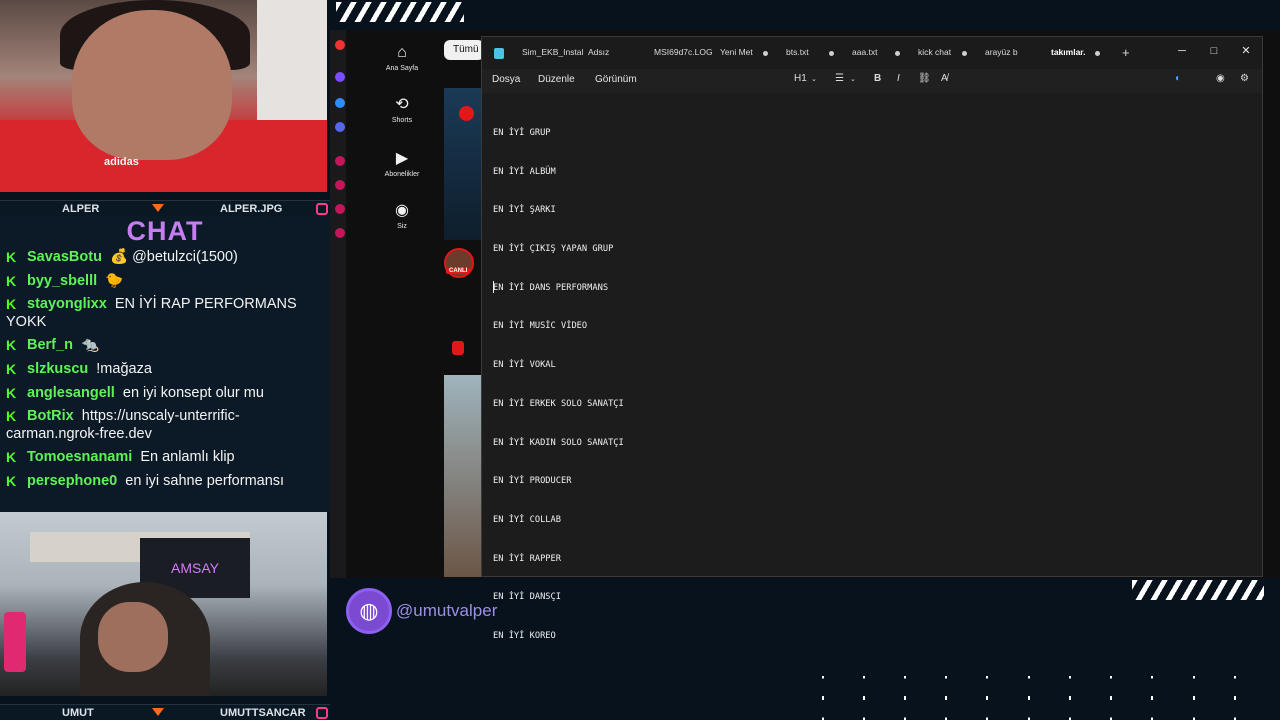 This screenshot has height=720, width=1280. I want to click on text-line: EN İYİ GRUP, so click(522, 132).